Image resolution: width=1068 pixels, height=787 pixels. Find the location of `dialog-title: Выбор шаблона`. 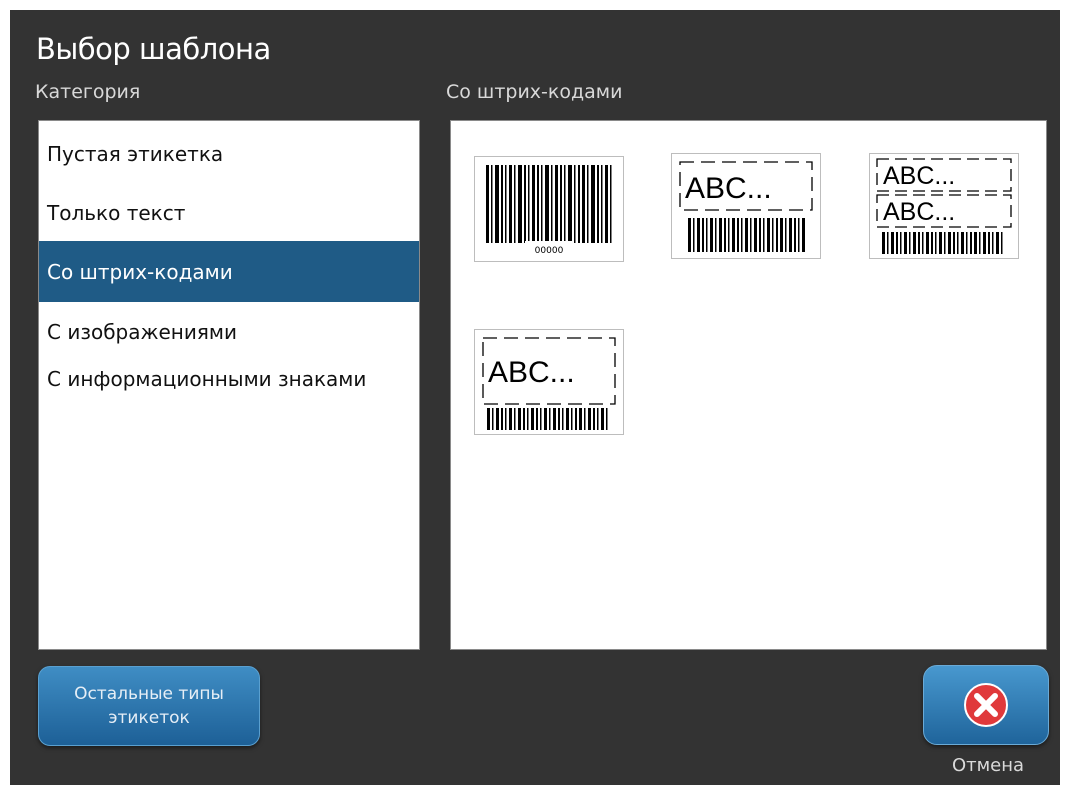

dialog-title: Выбор шаблона is located at coordinates (153, 49).